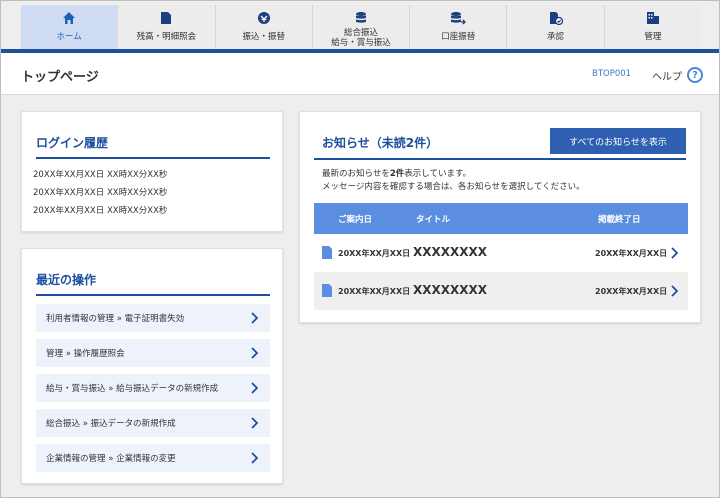 The width and height of the screenshot is (720, 498). What do you see at coordinates (60, 77) in the screenshot?
I see `page-title: トップページ` at bounding box center [60, 77].